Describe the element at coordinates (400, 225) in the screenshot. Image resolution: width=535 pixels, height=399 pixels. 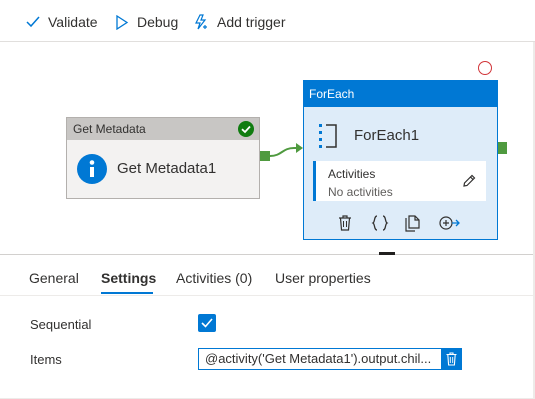
I see `foreach-actions` at that location.